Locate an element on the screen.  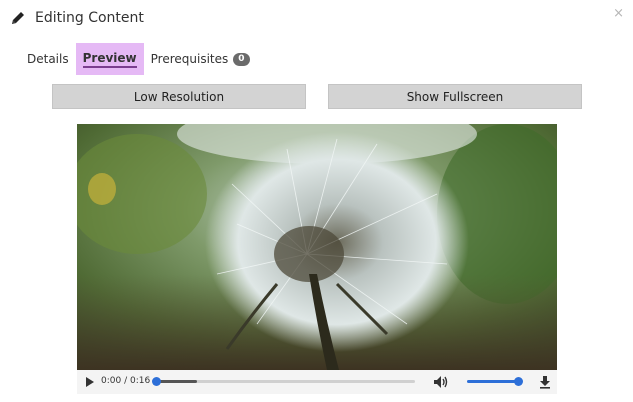
tab-preview: Preview is located at coordinates (109, 59).